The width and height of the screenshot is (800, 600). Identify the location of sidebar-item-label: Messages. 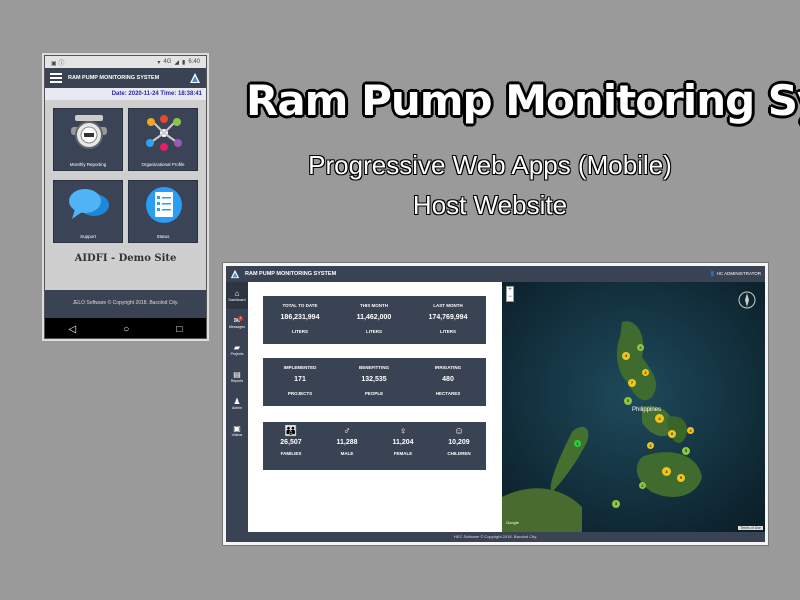
(237, 327).